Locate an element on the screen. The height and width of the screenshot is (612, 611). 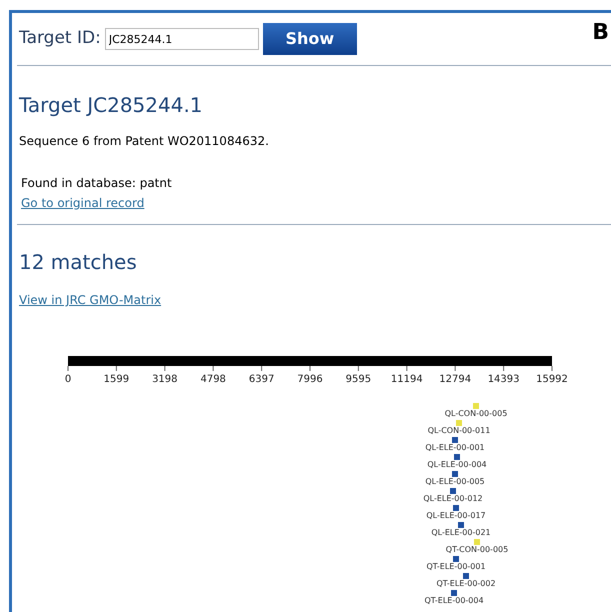
scale-label: 6397 is located at coordinates (261, 379).